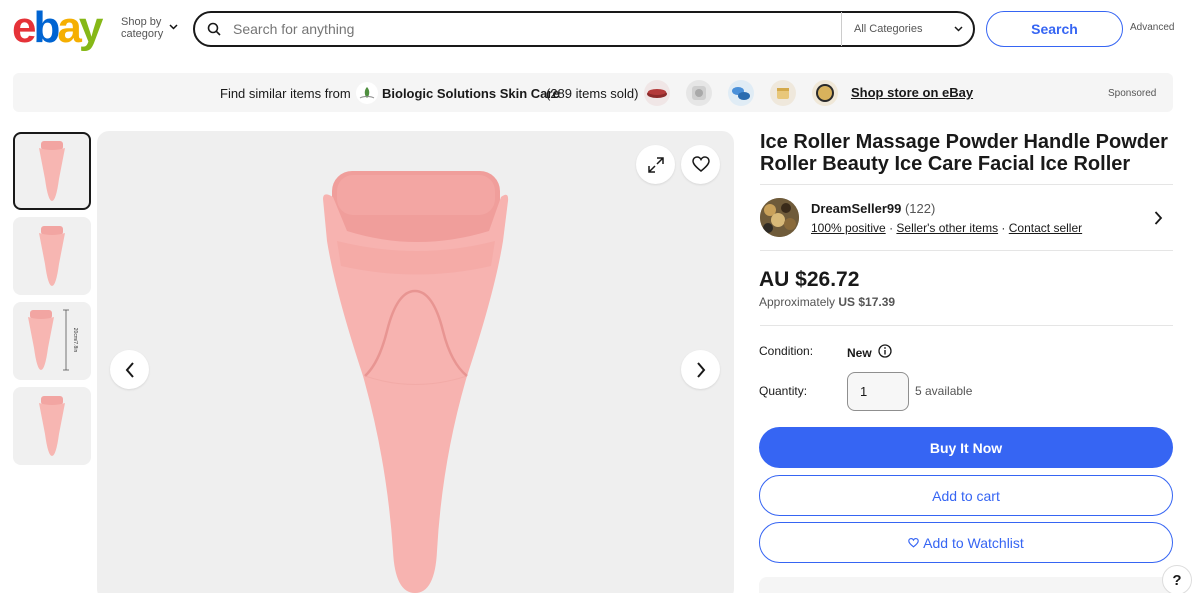  Describe the element at coordinates (944, 391) in the screenshot. I see `quantity-available: 5 available` at that location.